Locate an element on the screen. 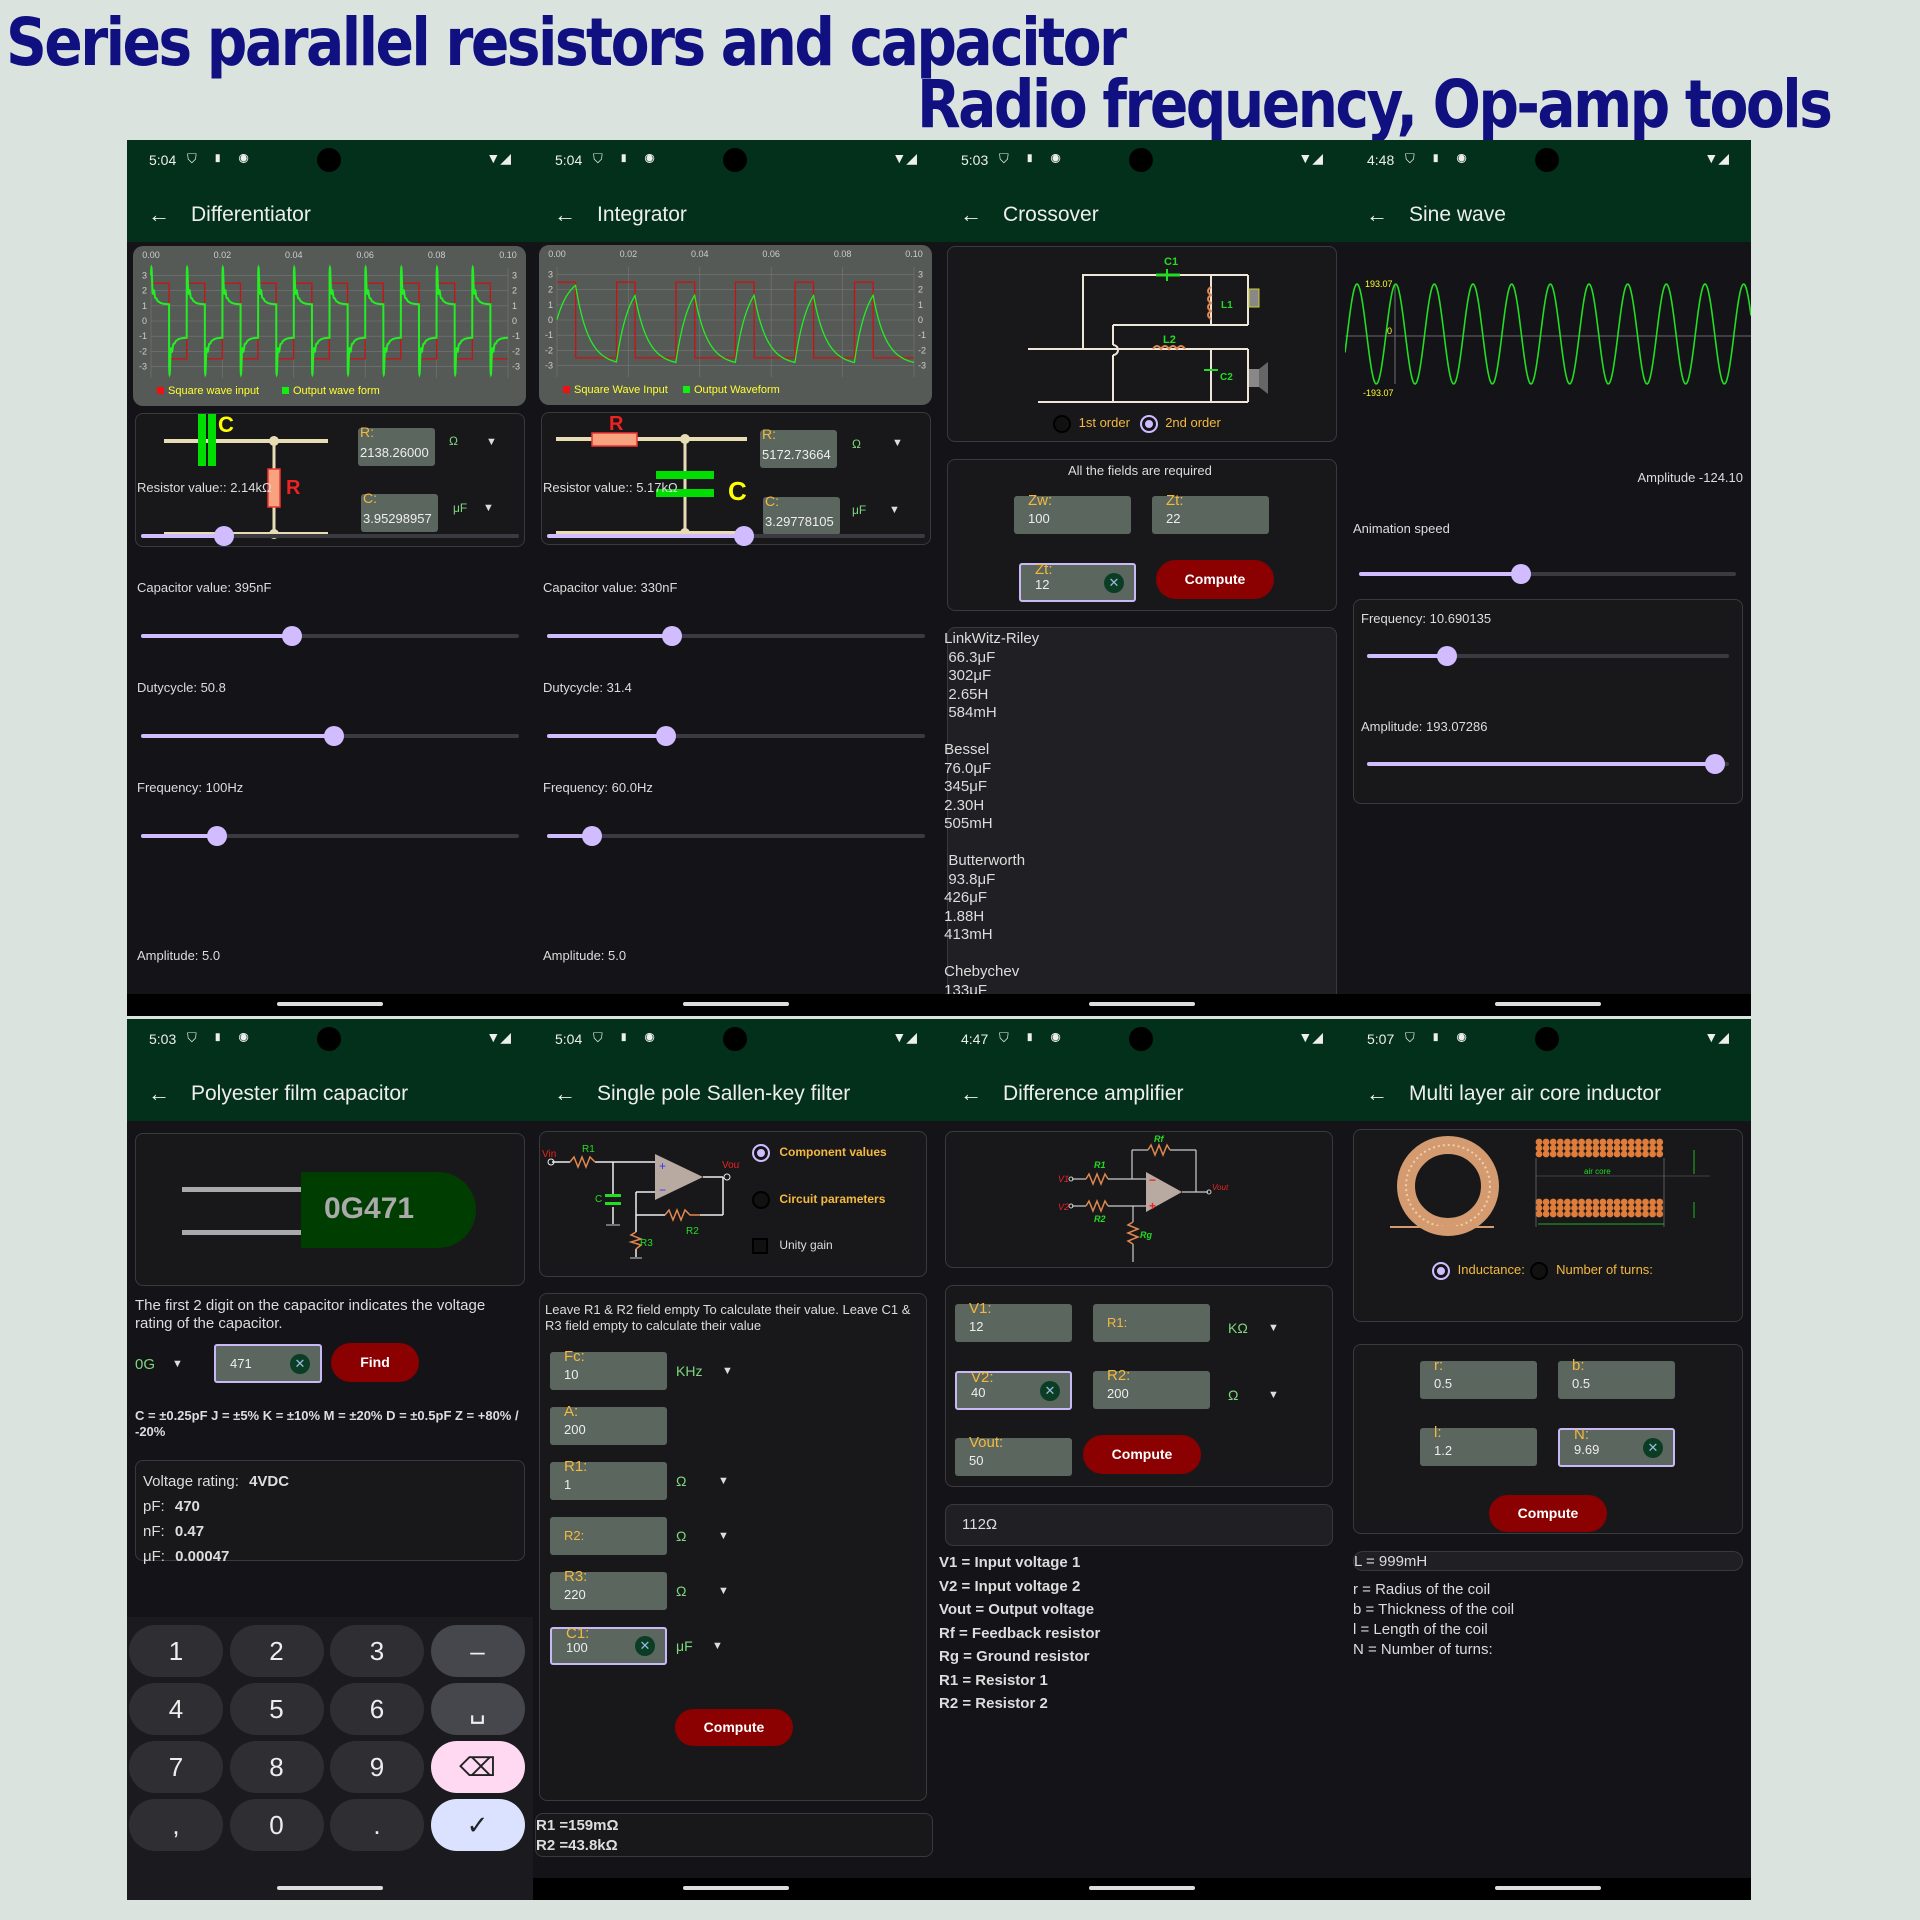  key-4: 4 is located at coordinates (176, 1709).